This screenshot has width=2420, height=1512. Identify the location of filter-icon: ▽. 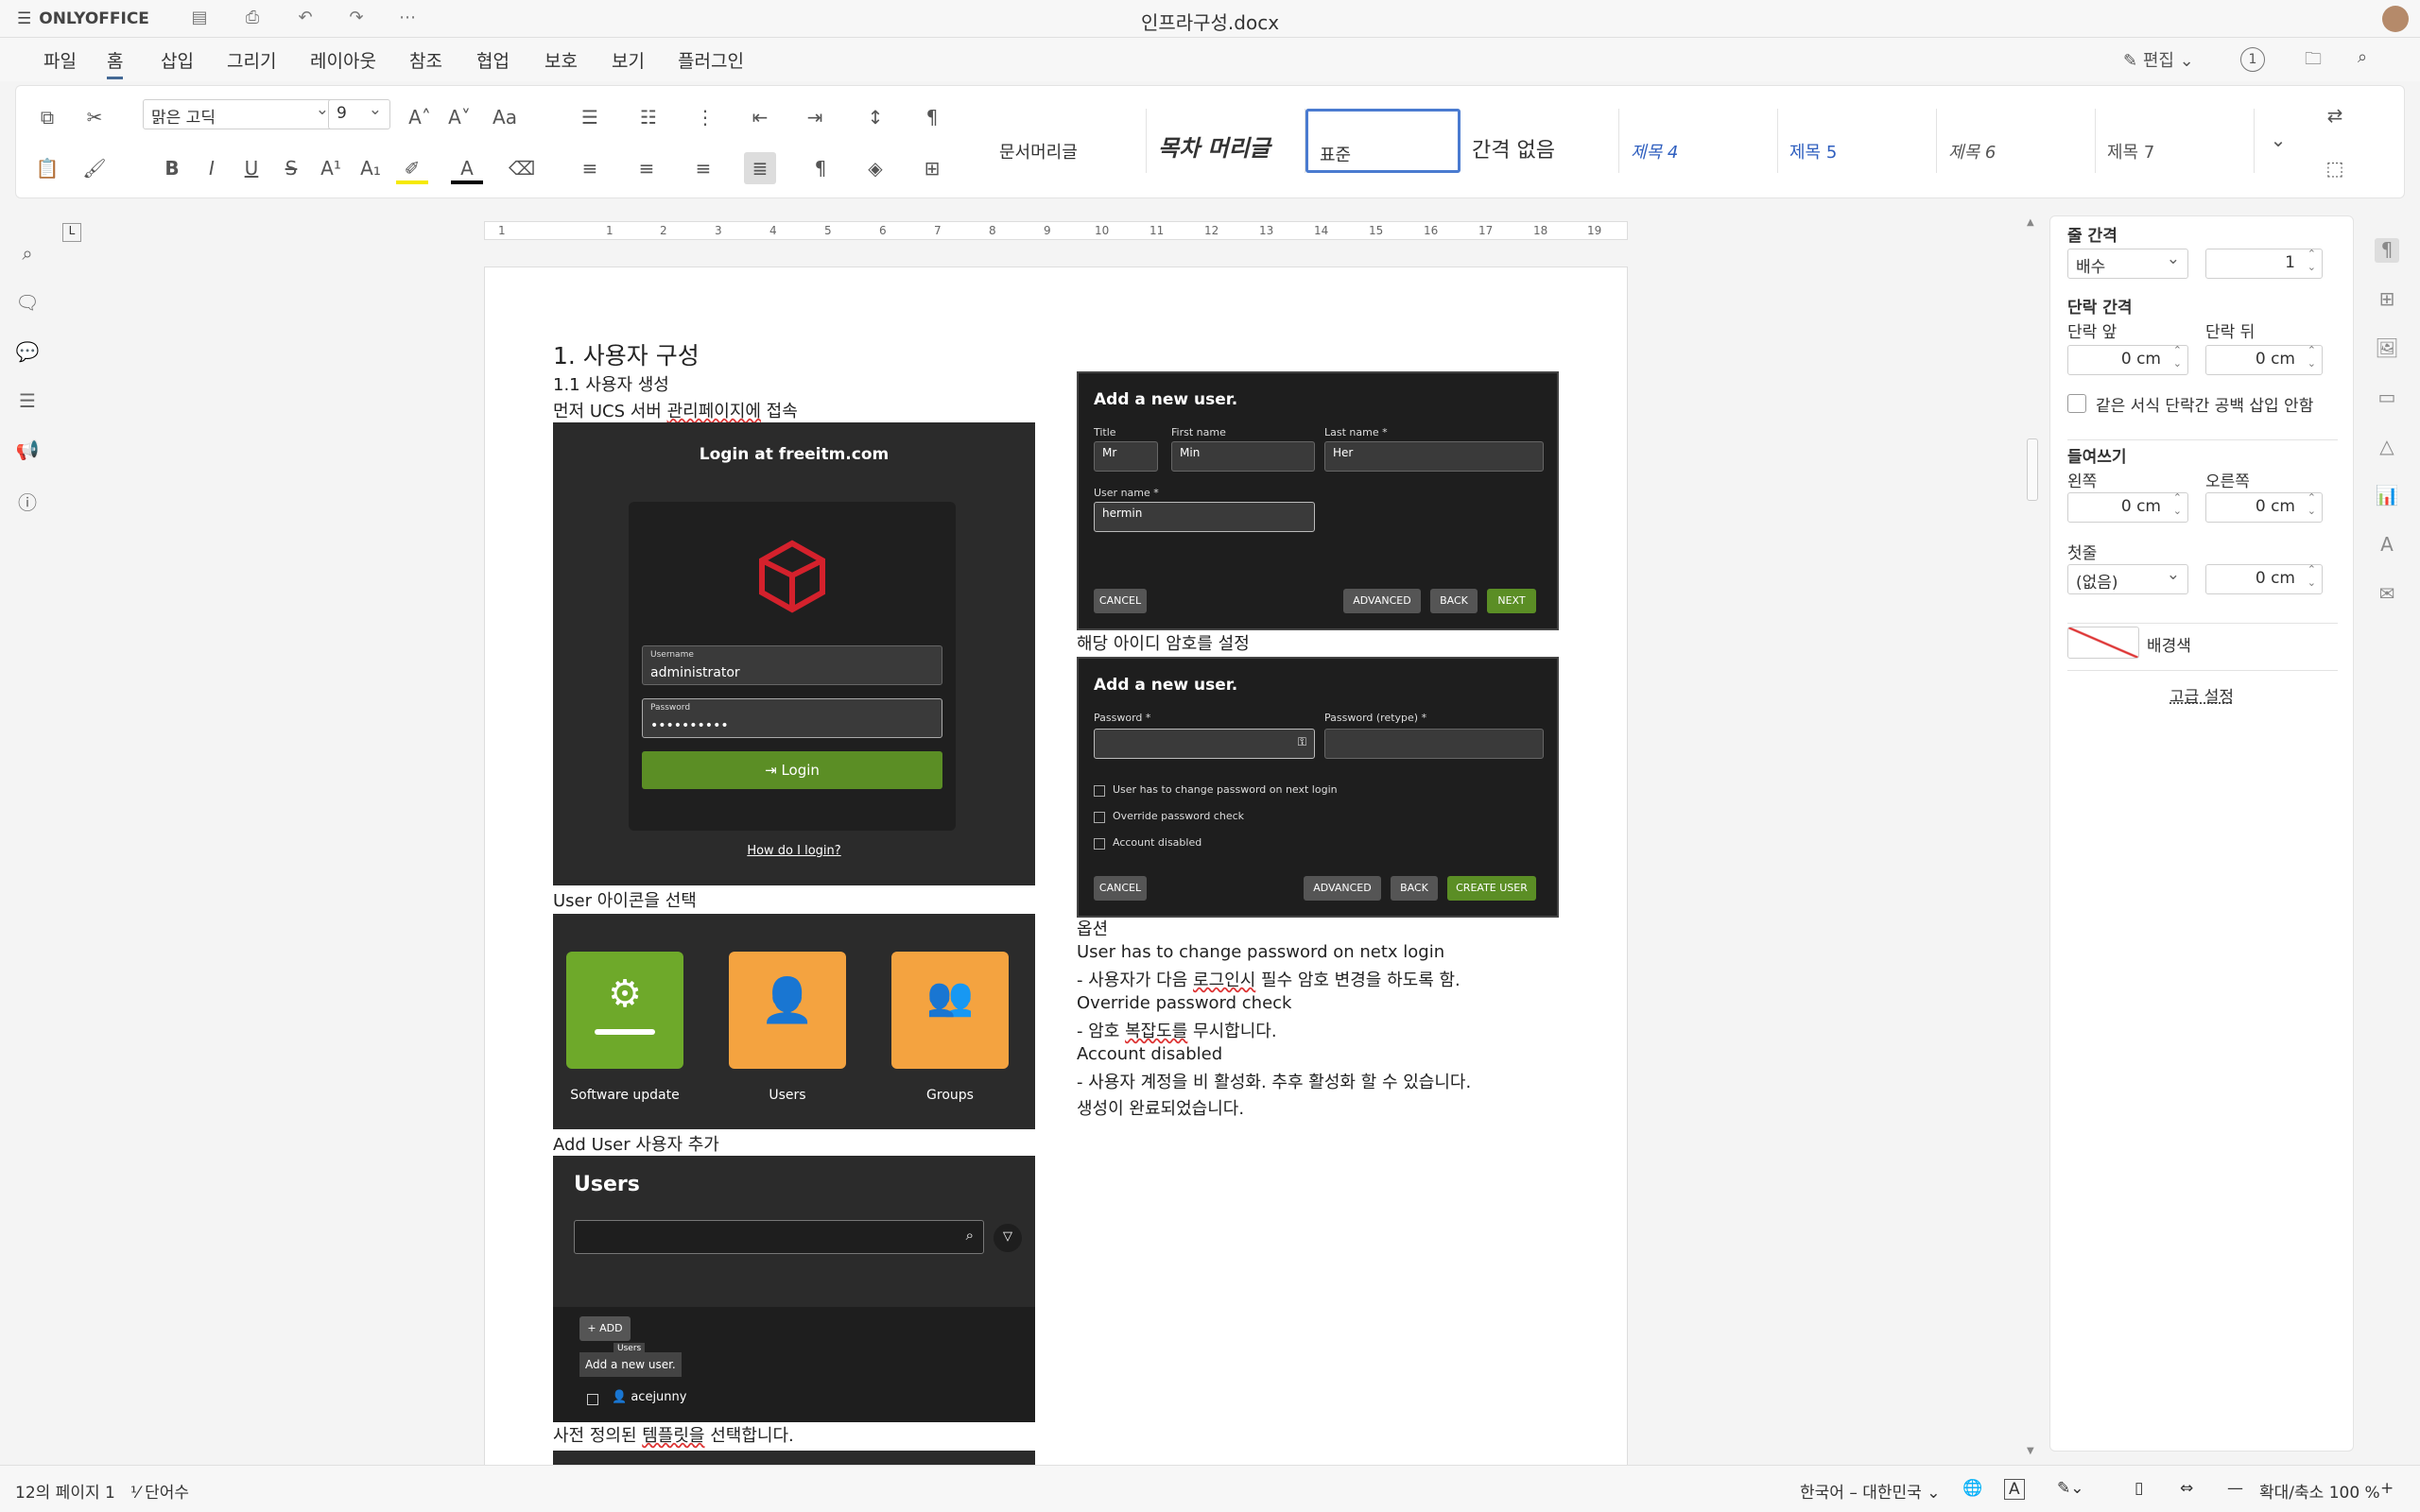
(1008, 1238).